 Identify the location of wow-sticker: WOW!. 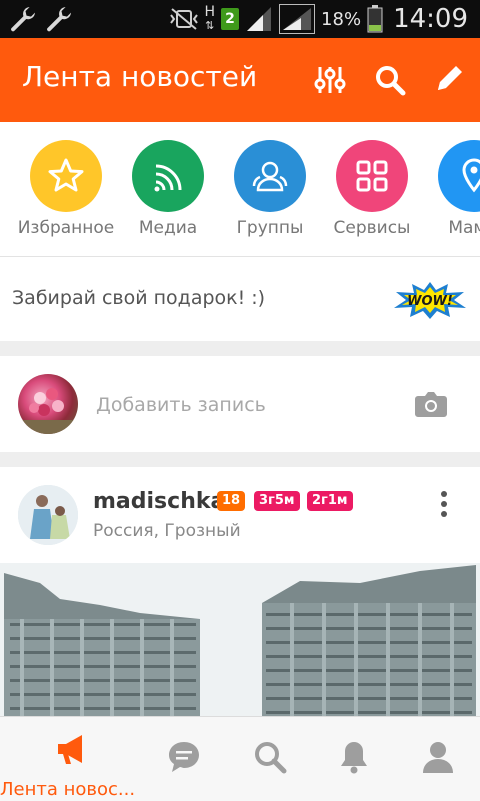
(430, 300).